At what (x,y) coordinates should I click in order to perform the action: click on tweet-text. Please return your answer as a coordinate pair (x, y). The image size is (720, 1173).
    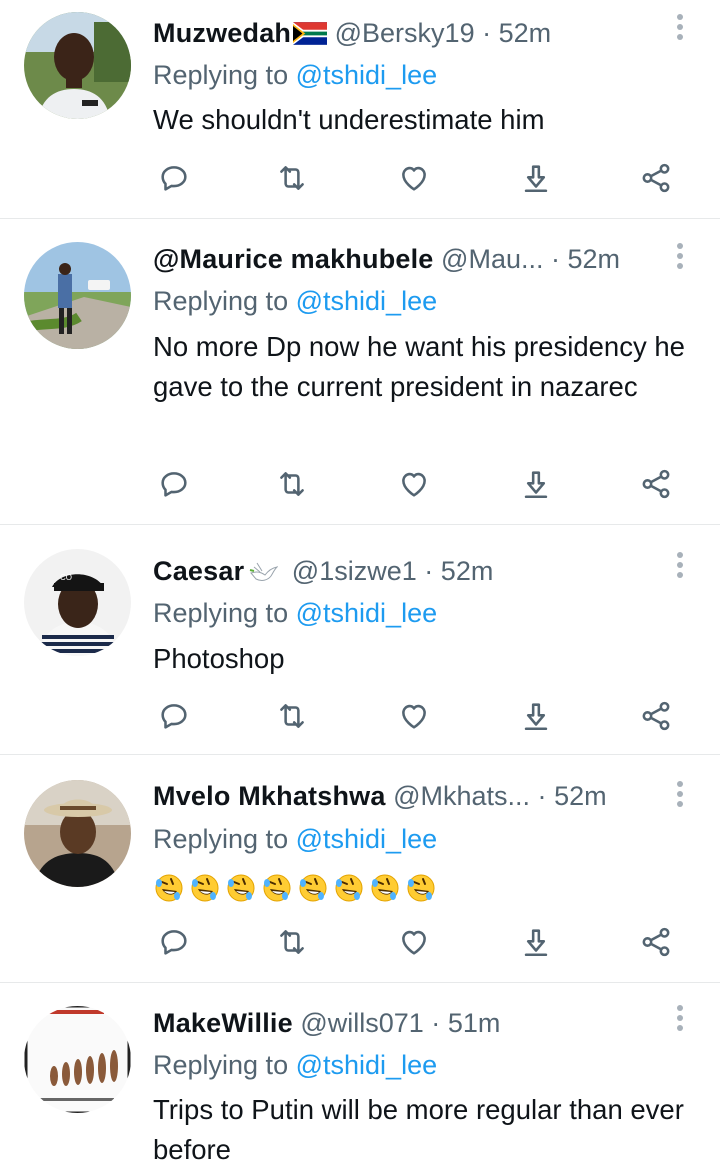
    Looking at the image, I should click on (425, 886).